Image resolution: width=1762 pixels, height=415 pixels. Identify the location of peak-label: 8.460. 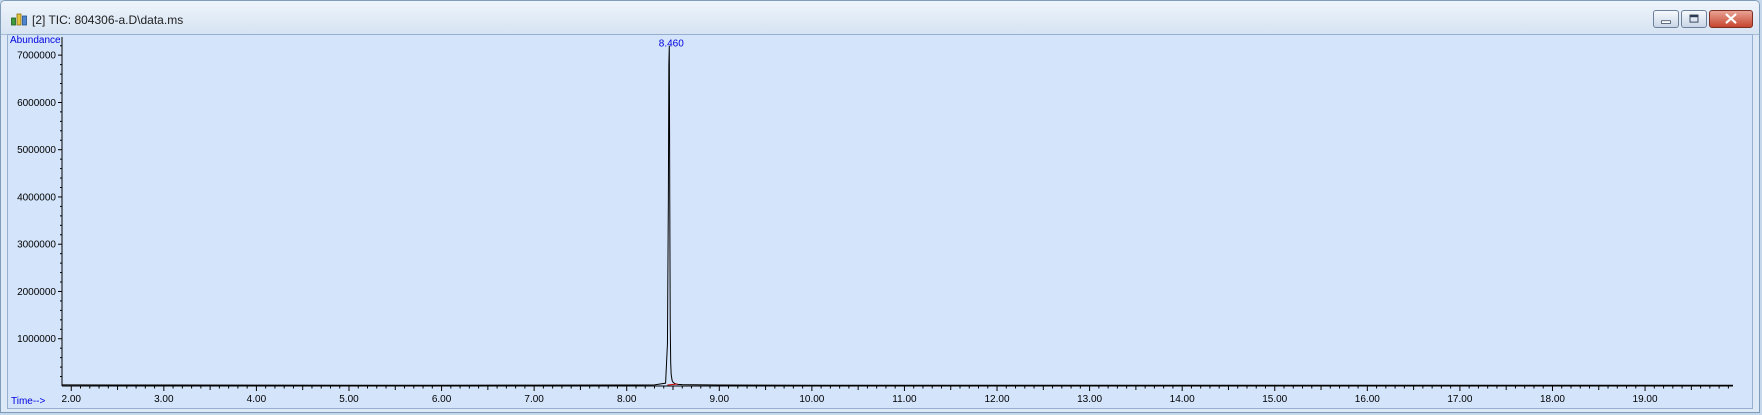
(671, 44).